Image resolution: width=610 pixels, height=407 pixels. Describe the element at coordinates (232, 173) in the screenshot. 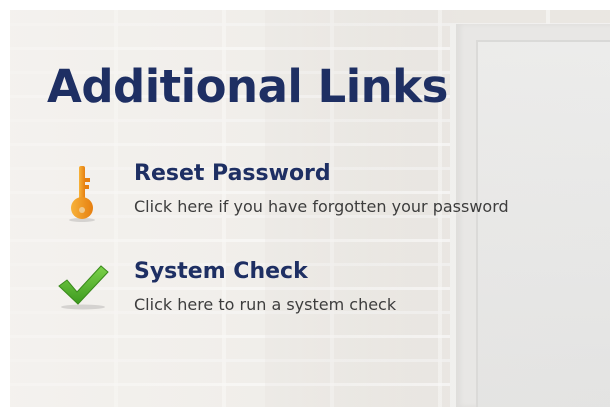

I see `link-title: Reset Password` at that location.